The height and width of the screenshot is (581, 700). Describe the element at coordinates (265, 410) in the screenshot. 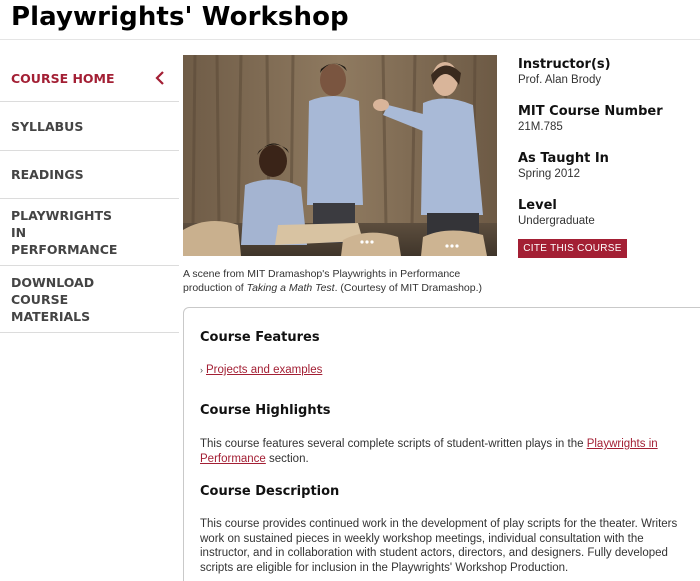

I see `course-highlights-heading: Course Highlights` at that location.